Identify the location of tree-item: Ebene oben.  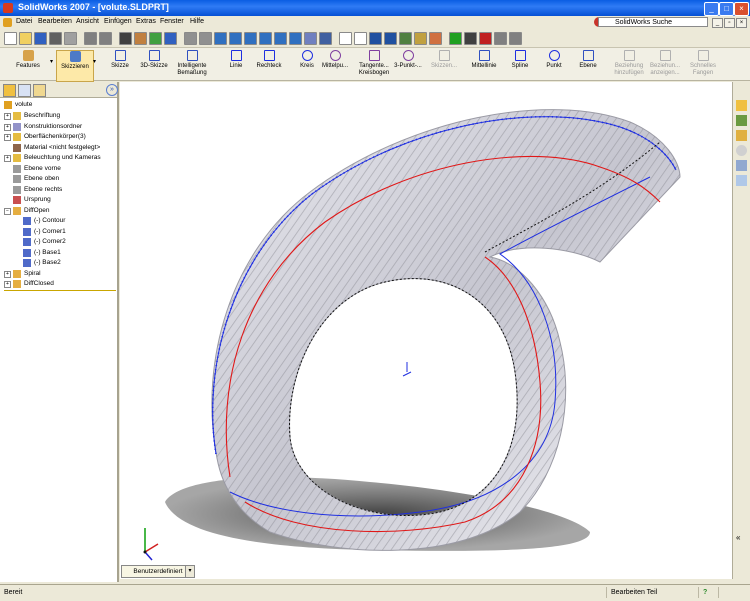
(58, 179).